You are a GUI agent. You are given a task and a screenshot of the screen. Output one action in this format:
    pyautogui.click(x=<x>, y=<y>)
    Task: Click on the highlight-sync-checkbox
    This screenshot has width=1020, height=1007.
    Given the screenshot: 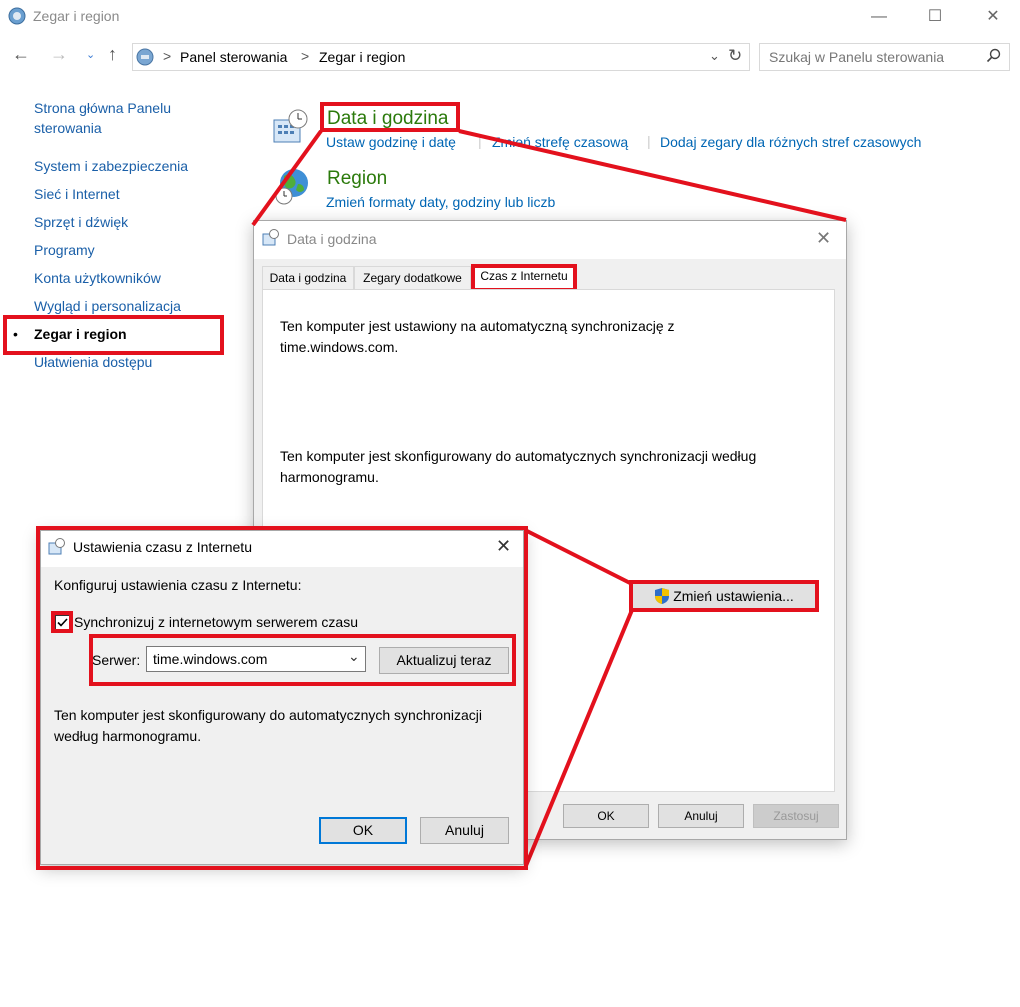 What is the action you would take?
    pyautogui.click(x=62, y=622)
    